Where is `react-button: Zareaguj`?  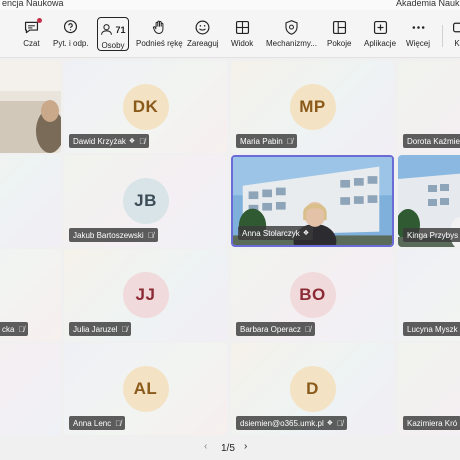 react-button: Zareaguj is located at coordinates (203, 36).